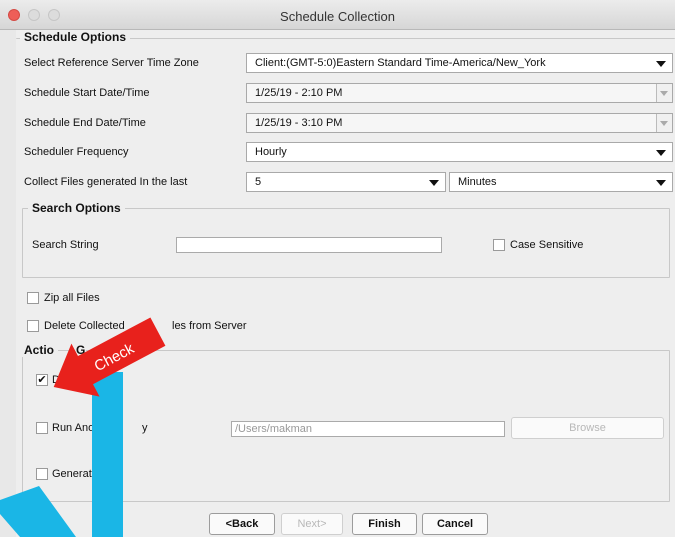 The height and width of the screenshot is (537, 675). I want to click on zip-all-files-label: Zip all Files, so click(72, 298).